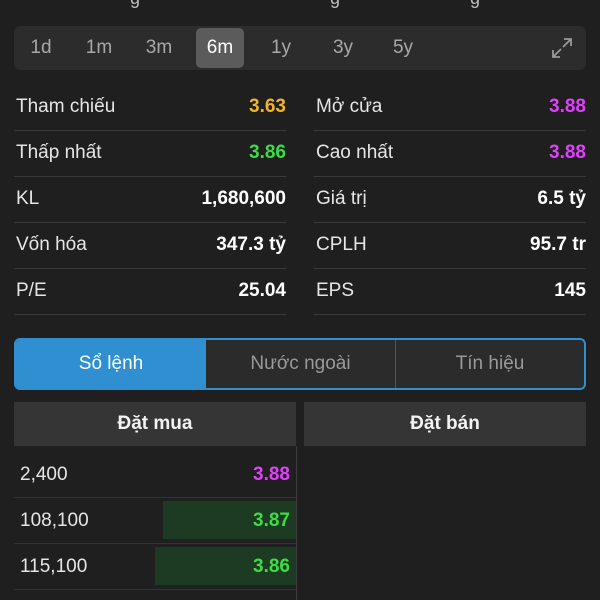 Image resolution: width=600 pixels, height=600 pixels. What do you see at coordinates (403, 48) in the screenshot?
I see `period-5y: 5y` at bounding box center [403, 48].